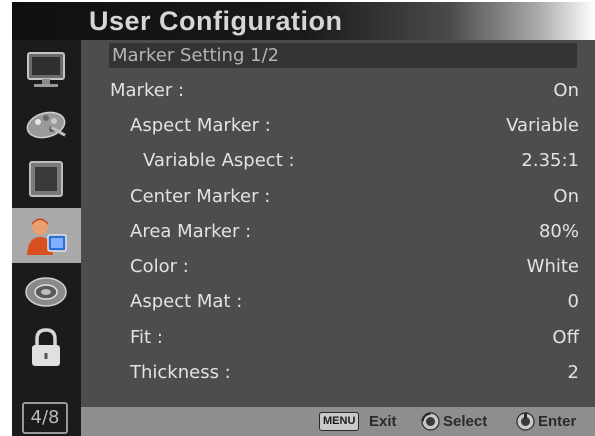 The image size is (595, 436). I want to click on screen-frame-icon, so click(46, 179).